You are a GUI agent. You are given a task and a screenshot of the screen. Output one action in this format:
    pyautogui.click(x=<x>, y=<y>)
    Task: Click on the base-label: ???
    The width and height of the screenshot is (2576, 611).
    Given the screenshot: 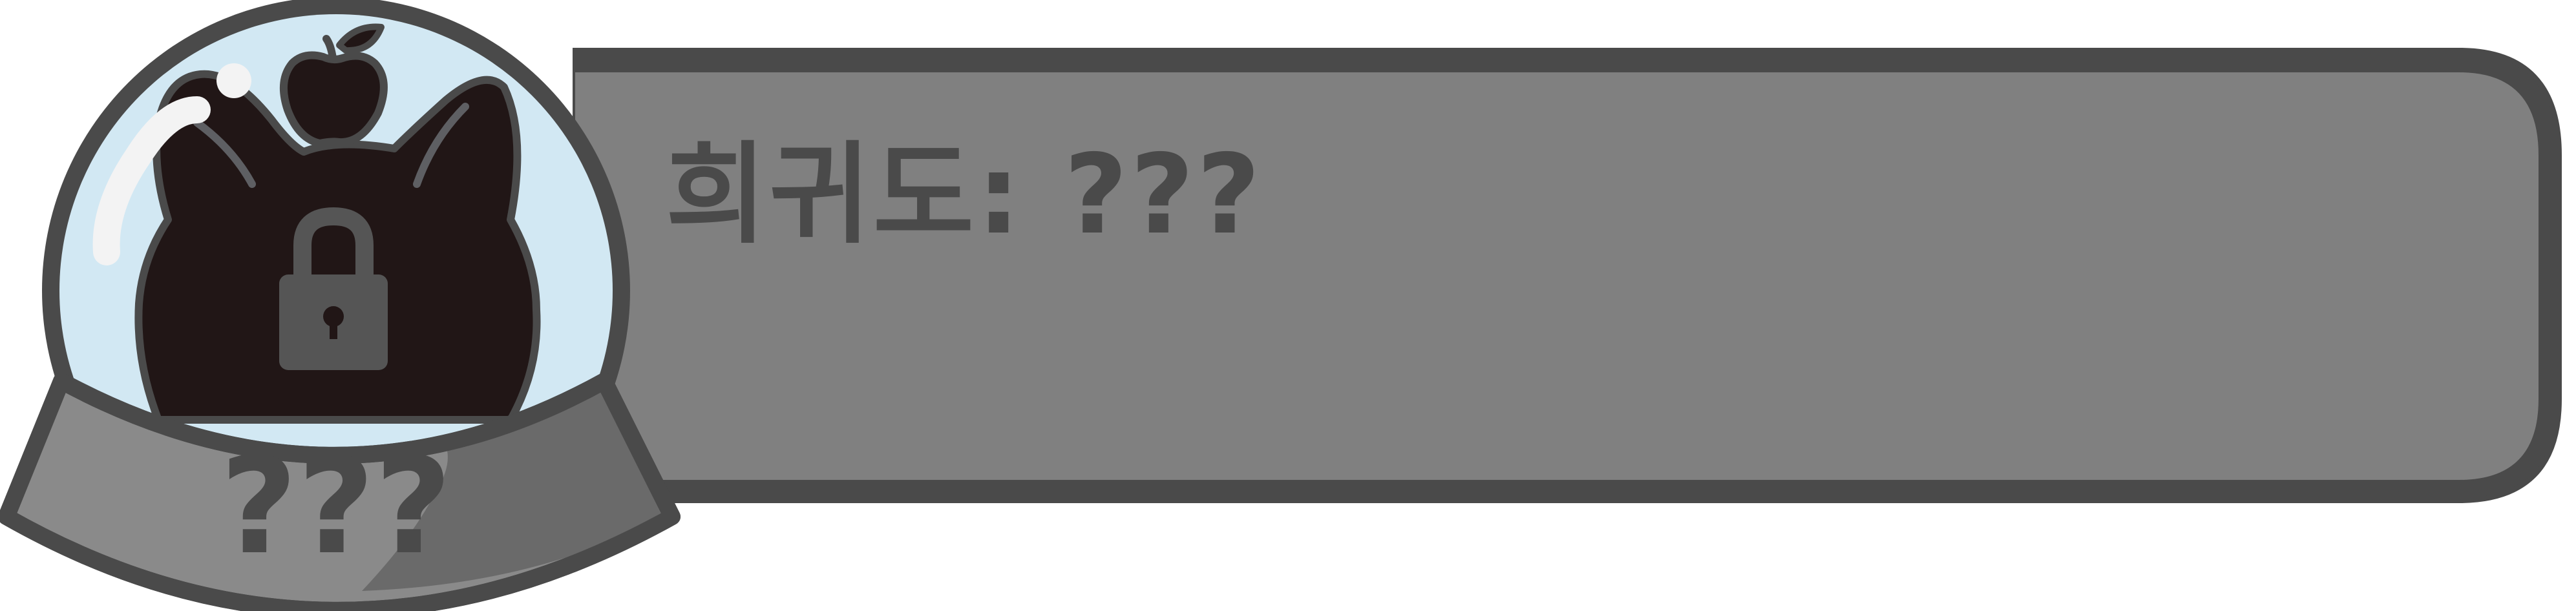 What is the action you would take?
    pyautogui.click(x=336, y=506)
    